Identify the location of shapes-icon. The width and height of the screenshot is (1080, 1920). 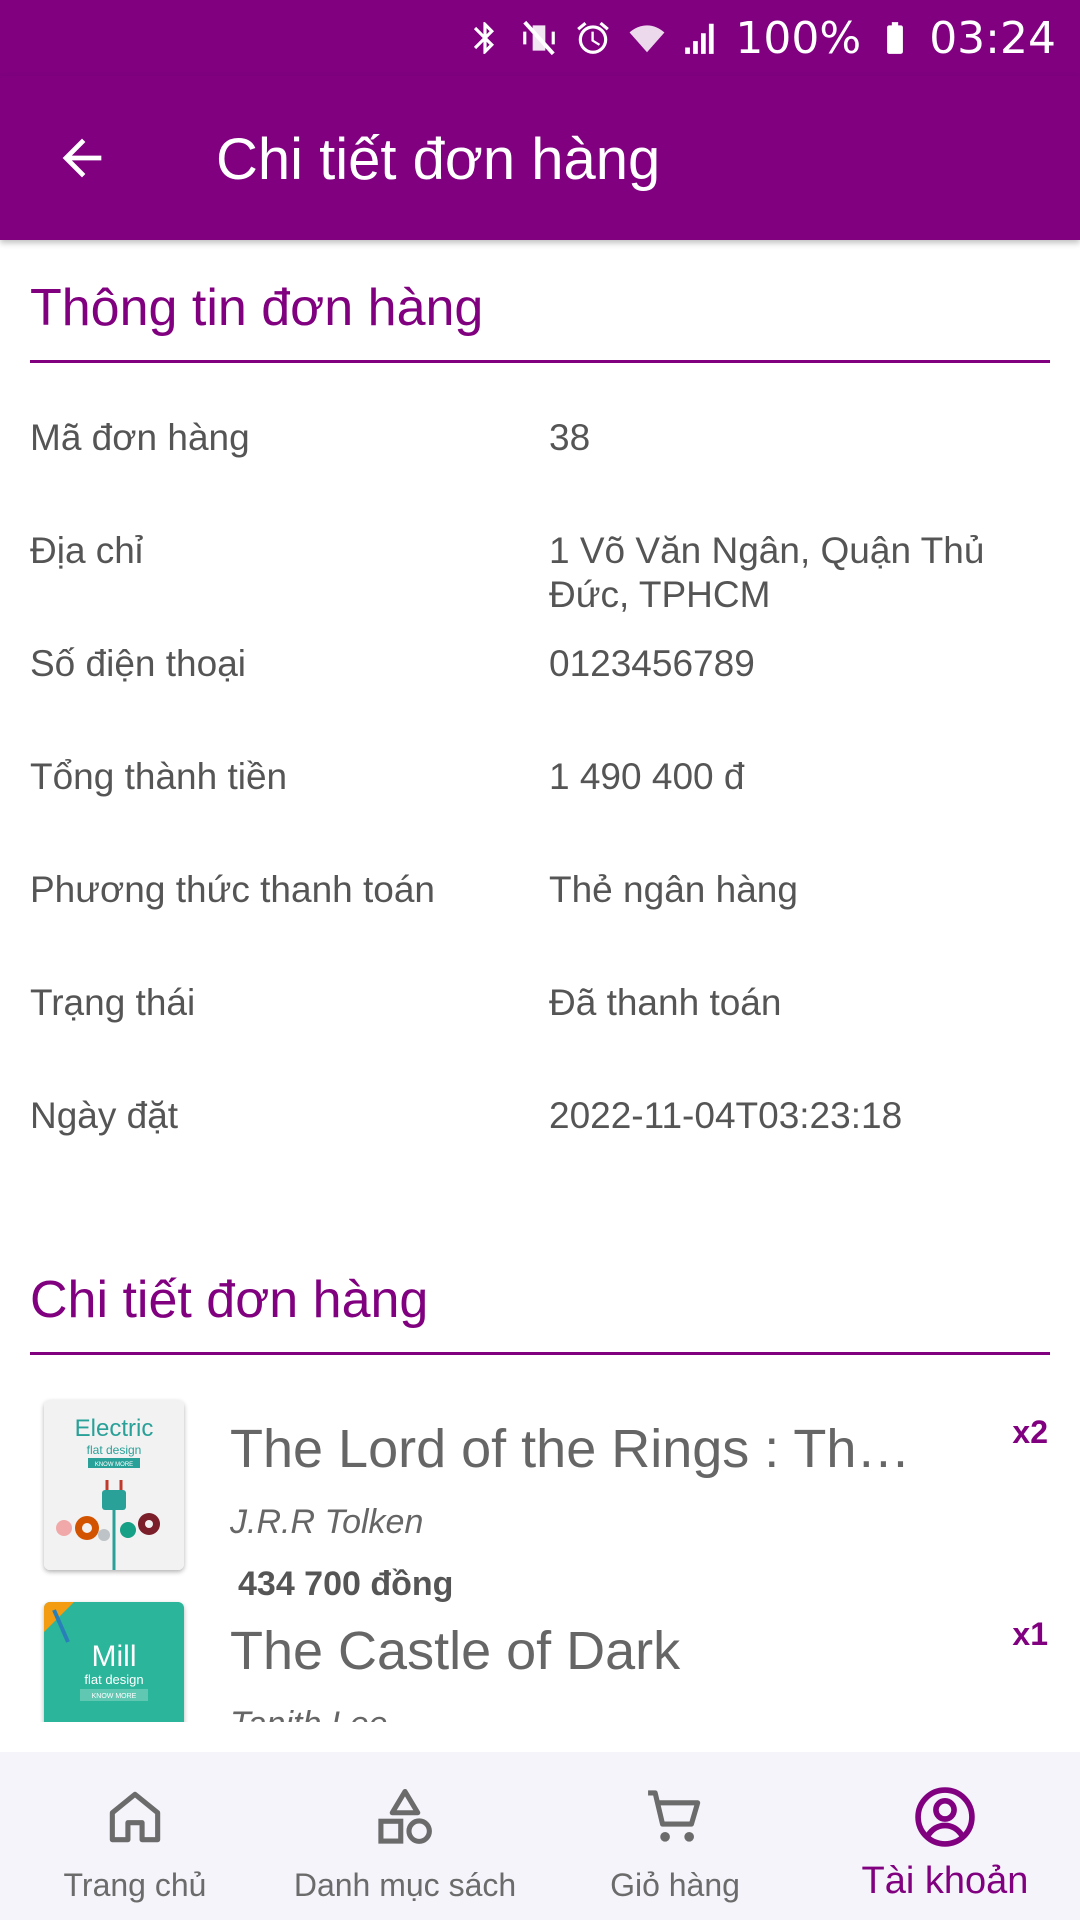
(405, 1817).